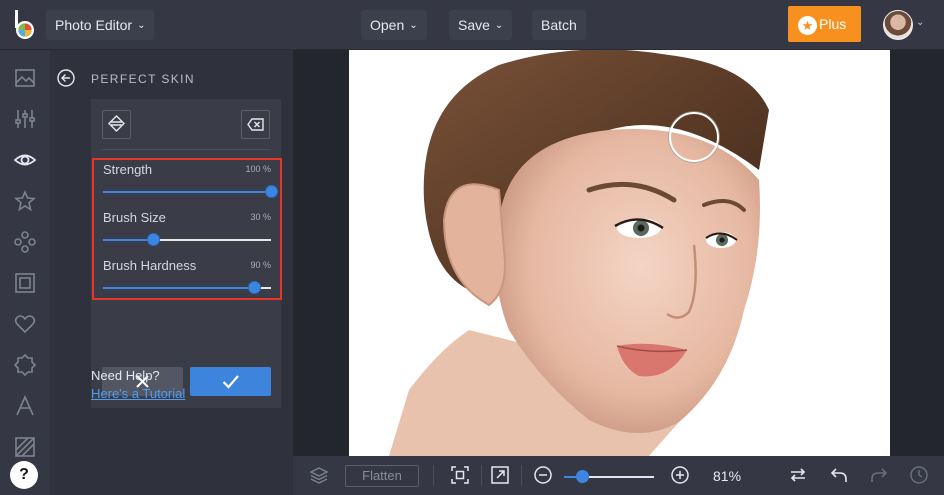 This screenshot has width=944, height=495. What do you see at coordinates (319, 475) in the screenshot?
I see `layers-icon` at bounding box center [319, 475].